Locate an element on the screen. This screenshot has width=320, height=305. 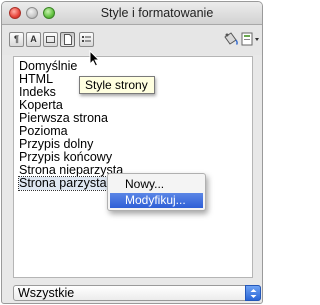
toolbar: ¶ A is located at coordinates (132, 40).